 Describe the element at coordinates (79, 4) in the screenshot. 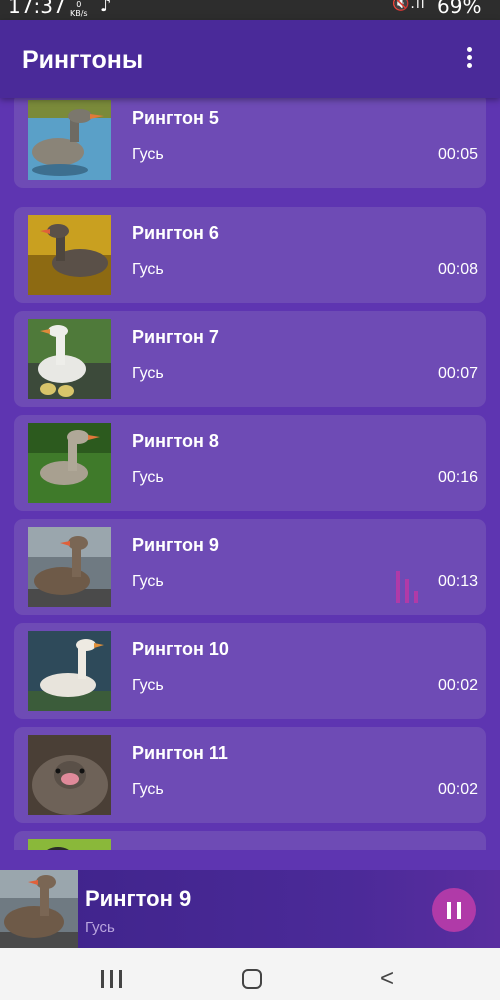

I see `net-speed-value: 0` at that location.